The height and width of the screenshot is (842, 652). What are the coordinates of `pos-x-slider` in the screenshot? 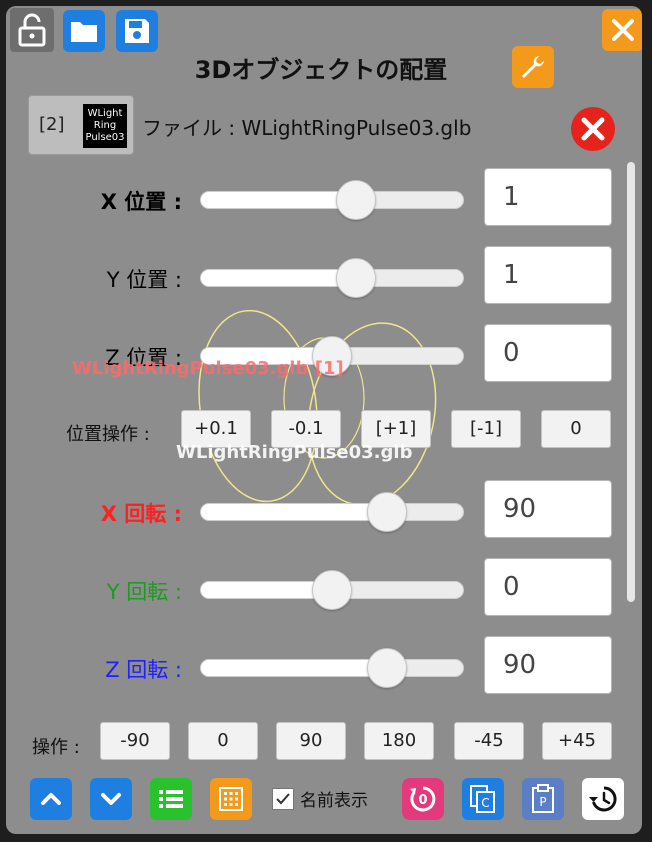 It's located at (332, 200).